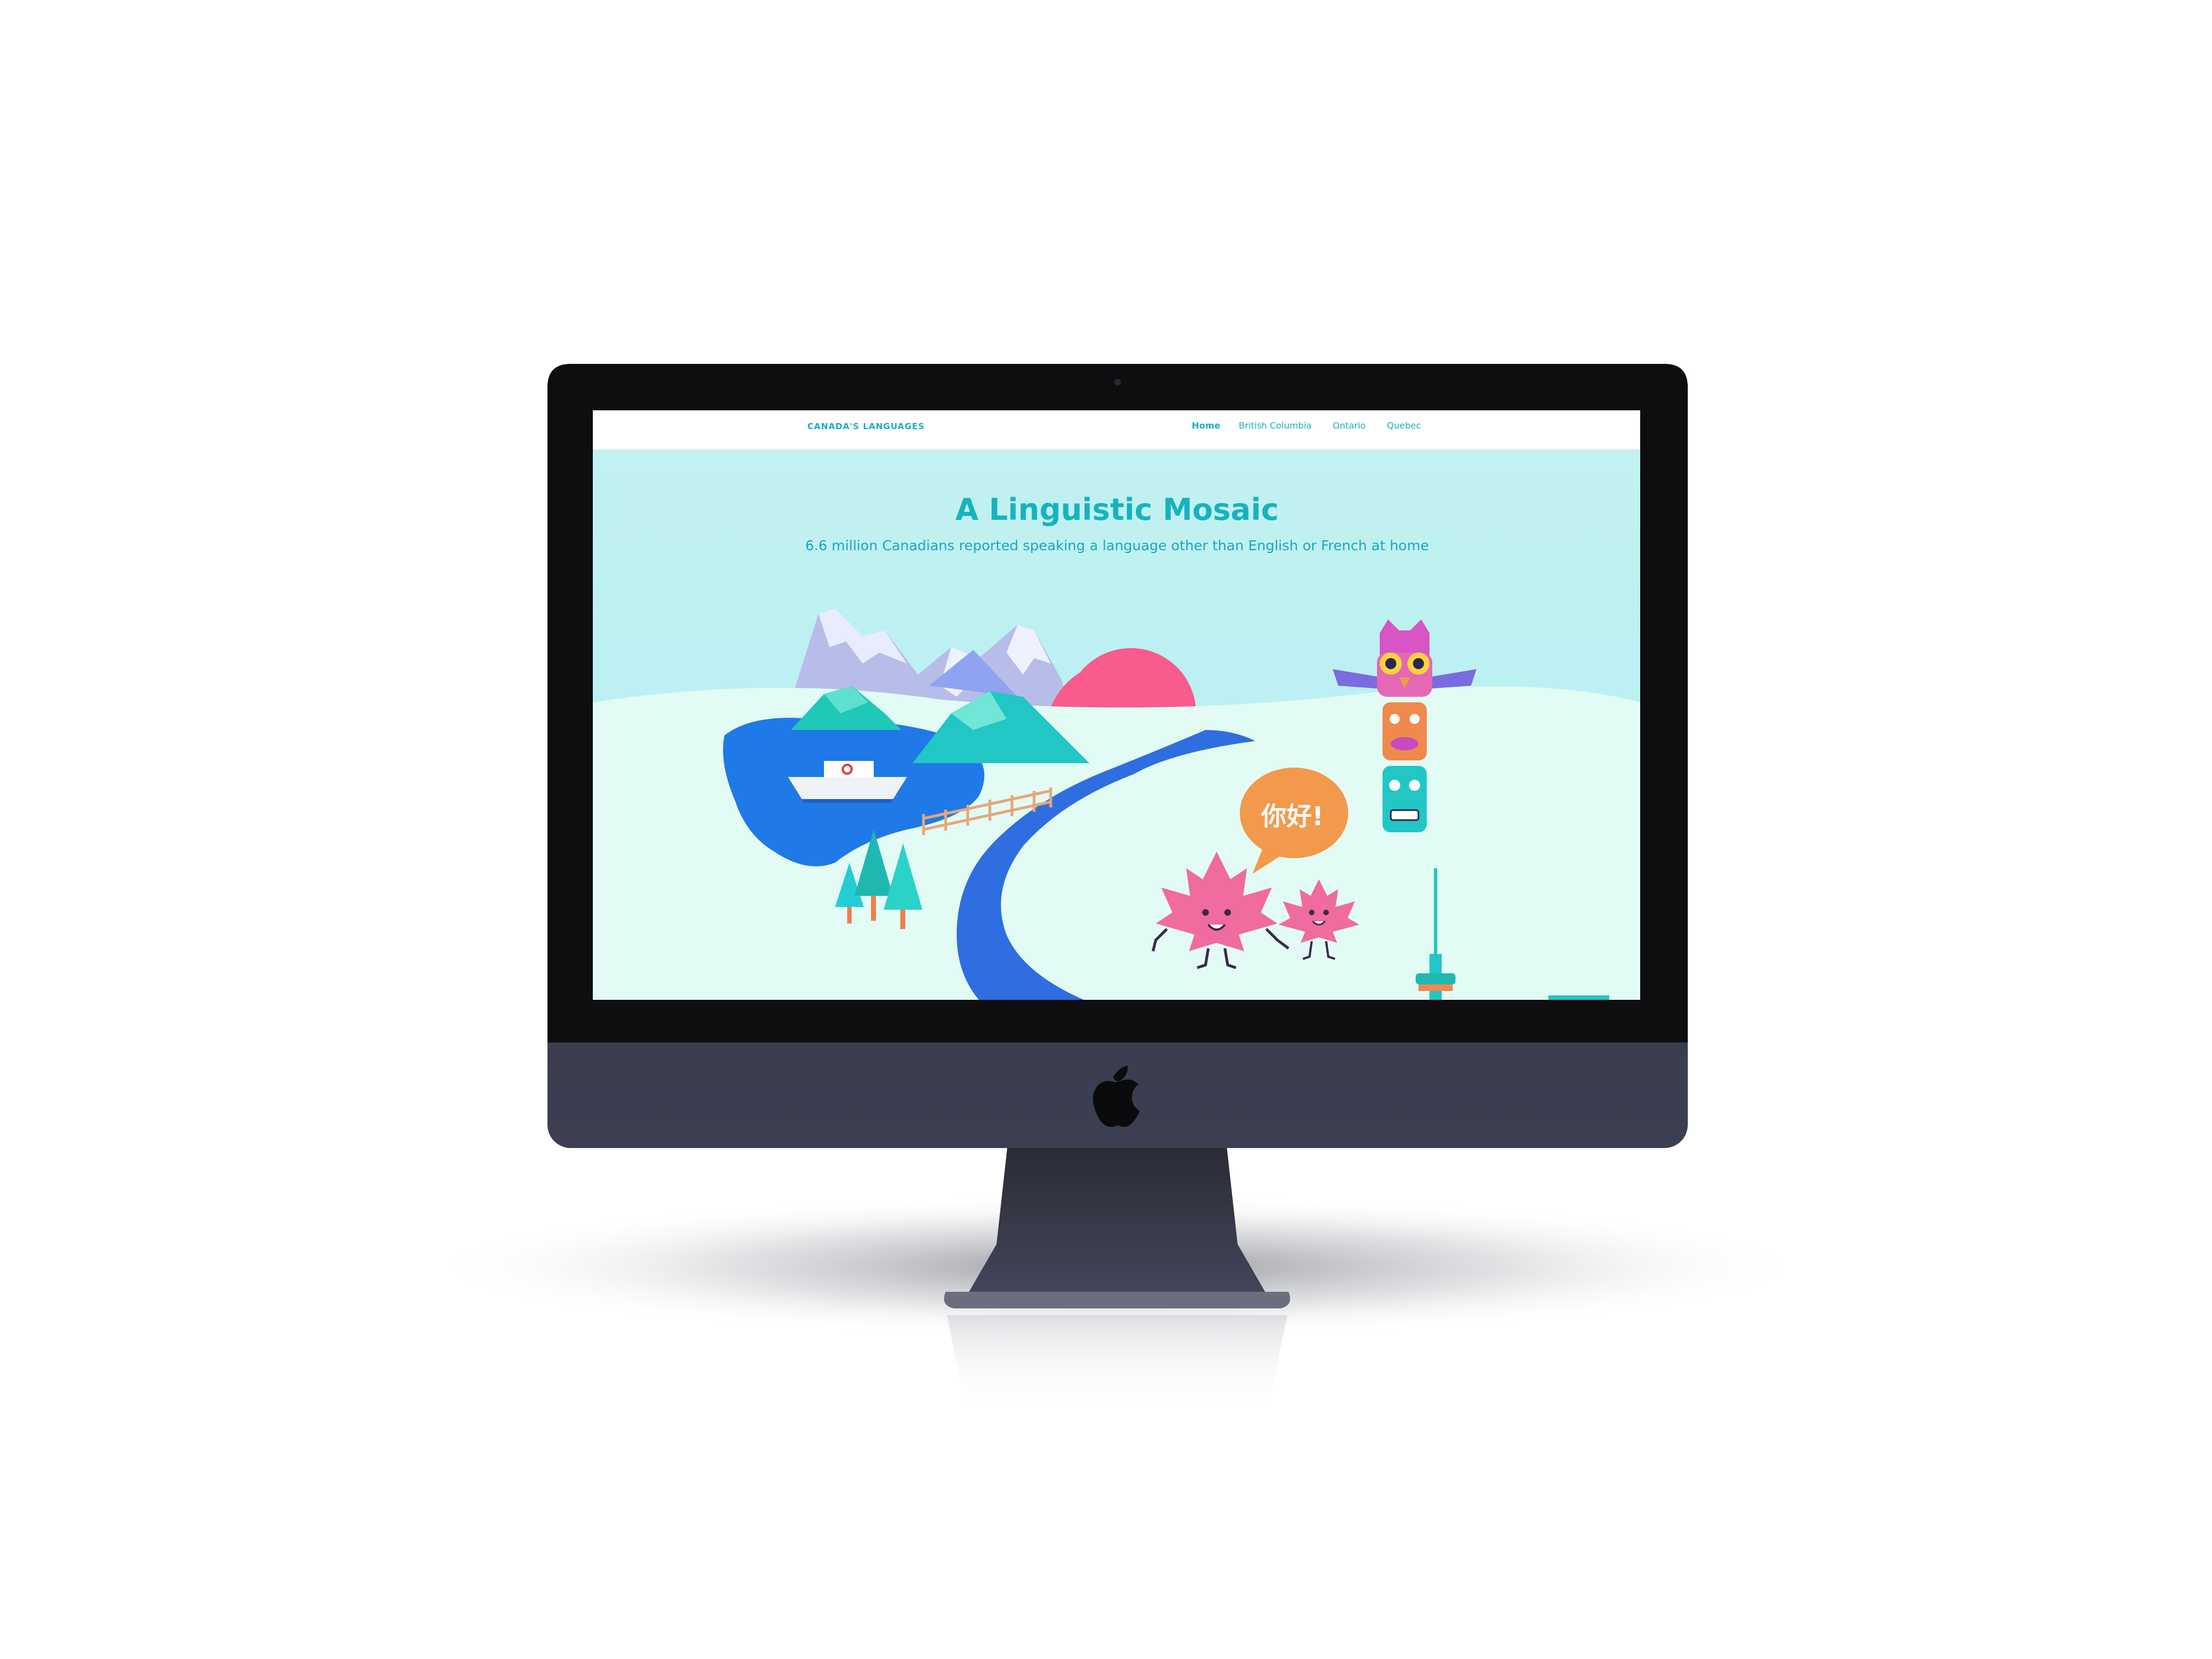 The image size is (2212, 1659). Describe the element at coordinates (866, 426) in the screenshot. I see `site-logo-text: CANADA'S LANGUAGES` at that location.